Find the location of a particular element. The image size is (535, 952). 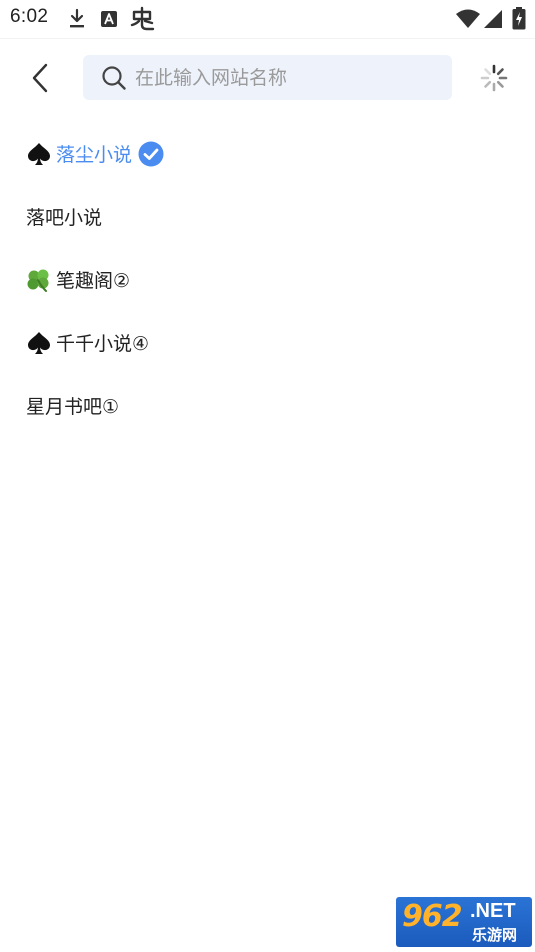

signal-icon is located at coordinates (493, 19).